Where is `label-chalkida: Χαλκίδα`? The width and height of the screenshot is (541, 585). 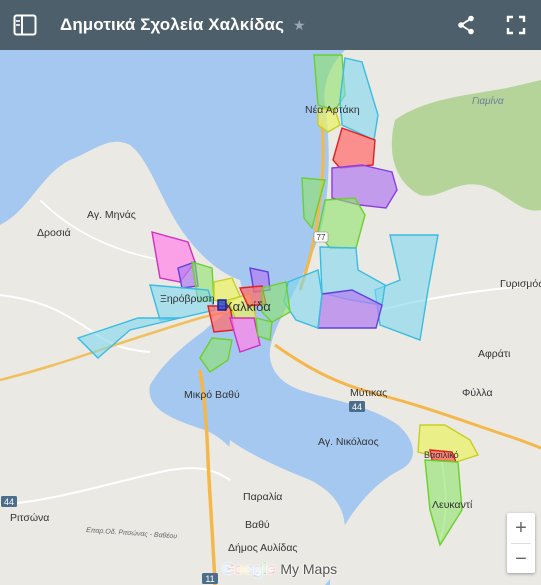 label-chalkida: Χαλκίδα is located at coordinates (247, 306).